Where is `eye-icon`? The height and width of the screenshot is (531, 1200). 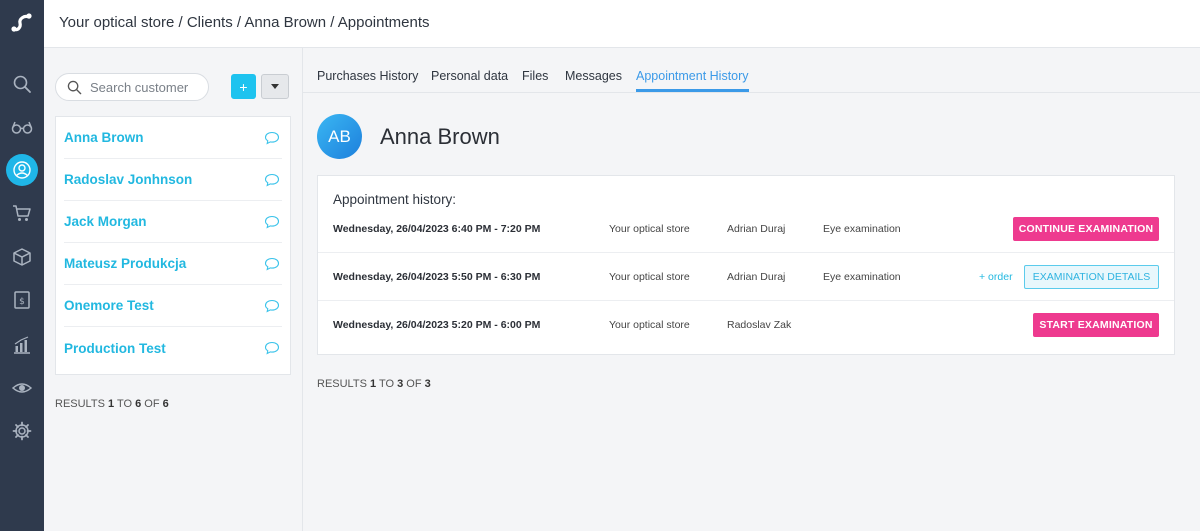
eye-icon is located at coordinates (22, 388).